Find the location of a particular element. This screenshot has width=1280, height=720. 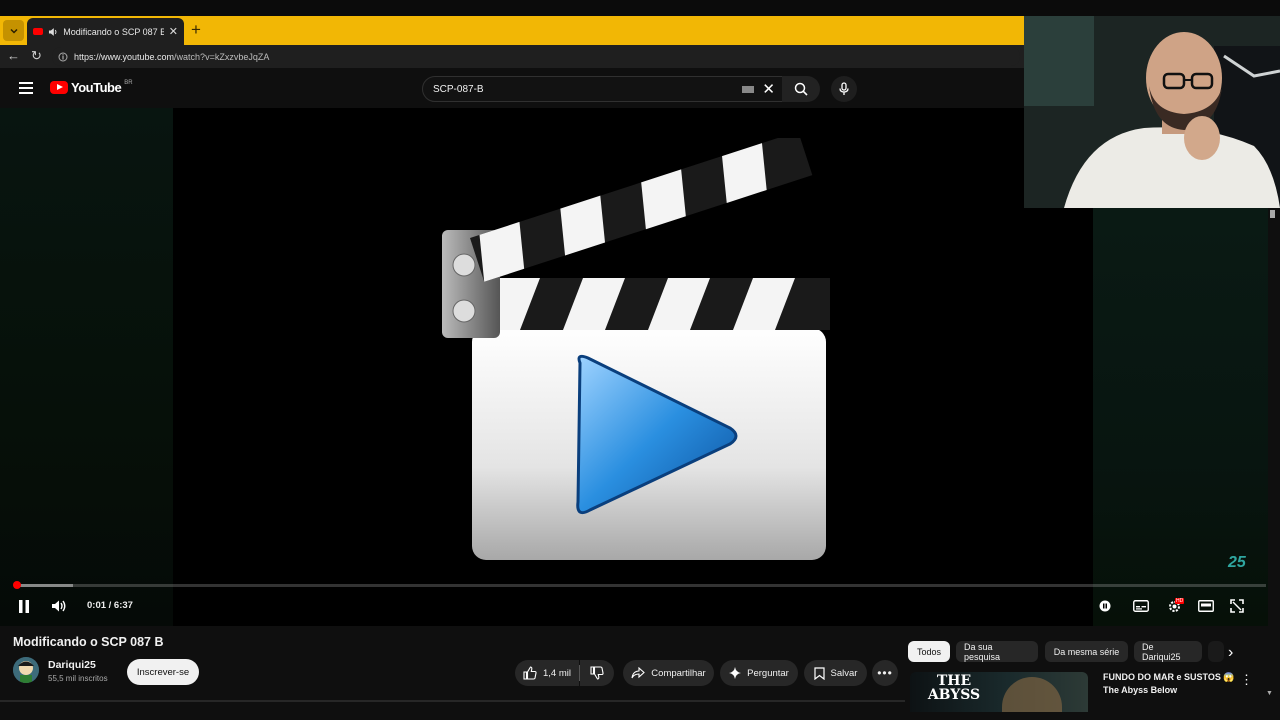

browser-tab-bar: Modificando o SCP 087 B - YouTube ✕ + is located at coordinates (512, 30).